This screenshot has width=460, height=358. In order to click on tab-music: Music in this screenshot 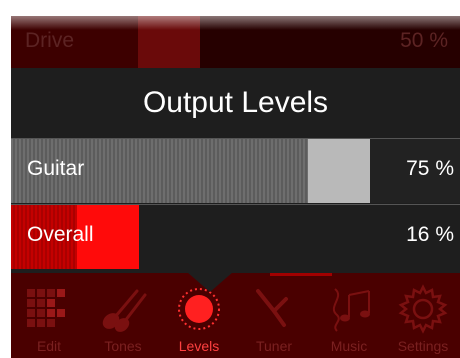, I will do `click(349, 315)`.